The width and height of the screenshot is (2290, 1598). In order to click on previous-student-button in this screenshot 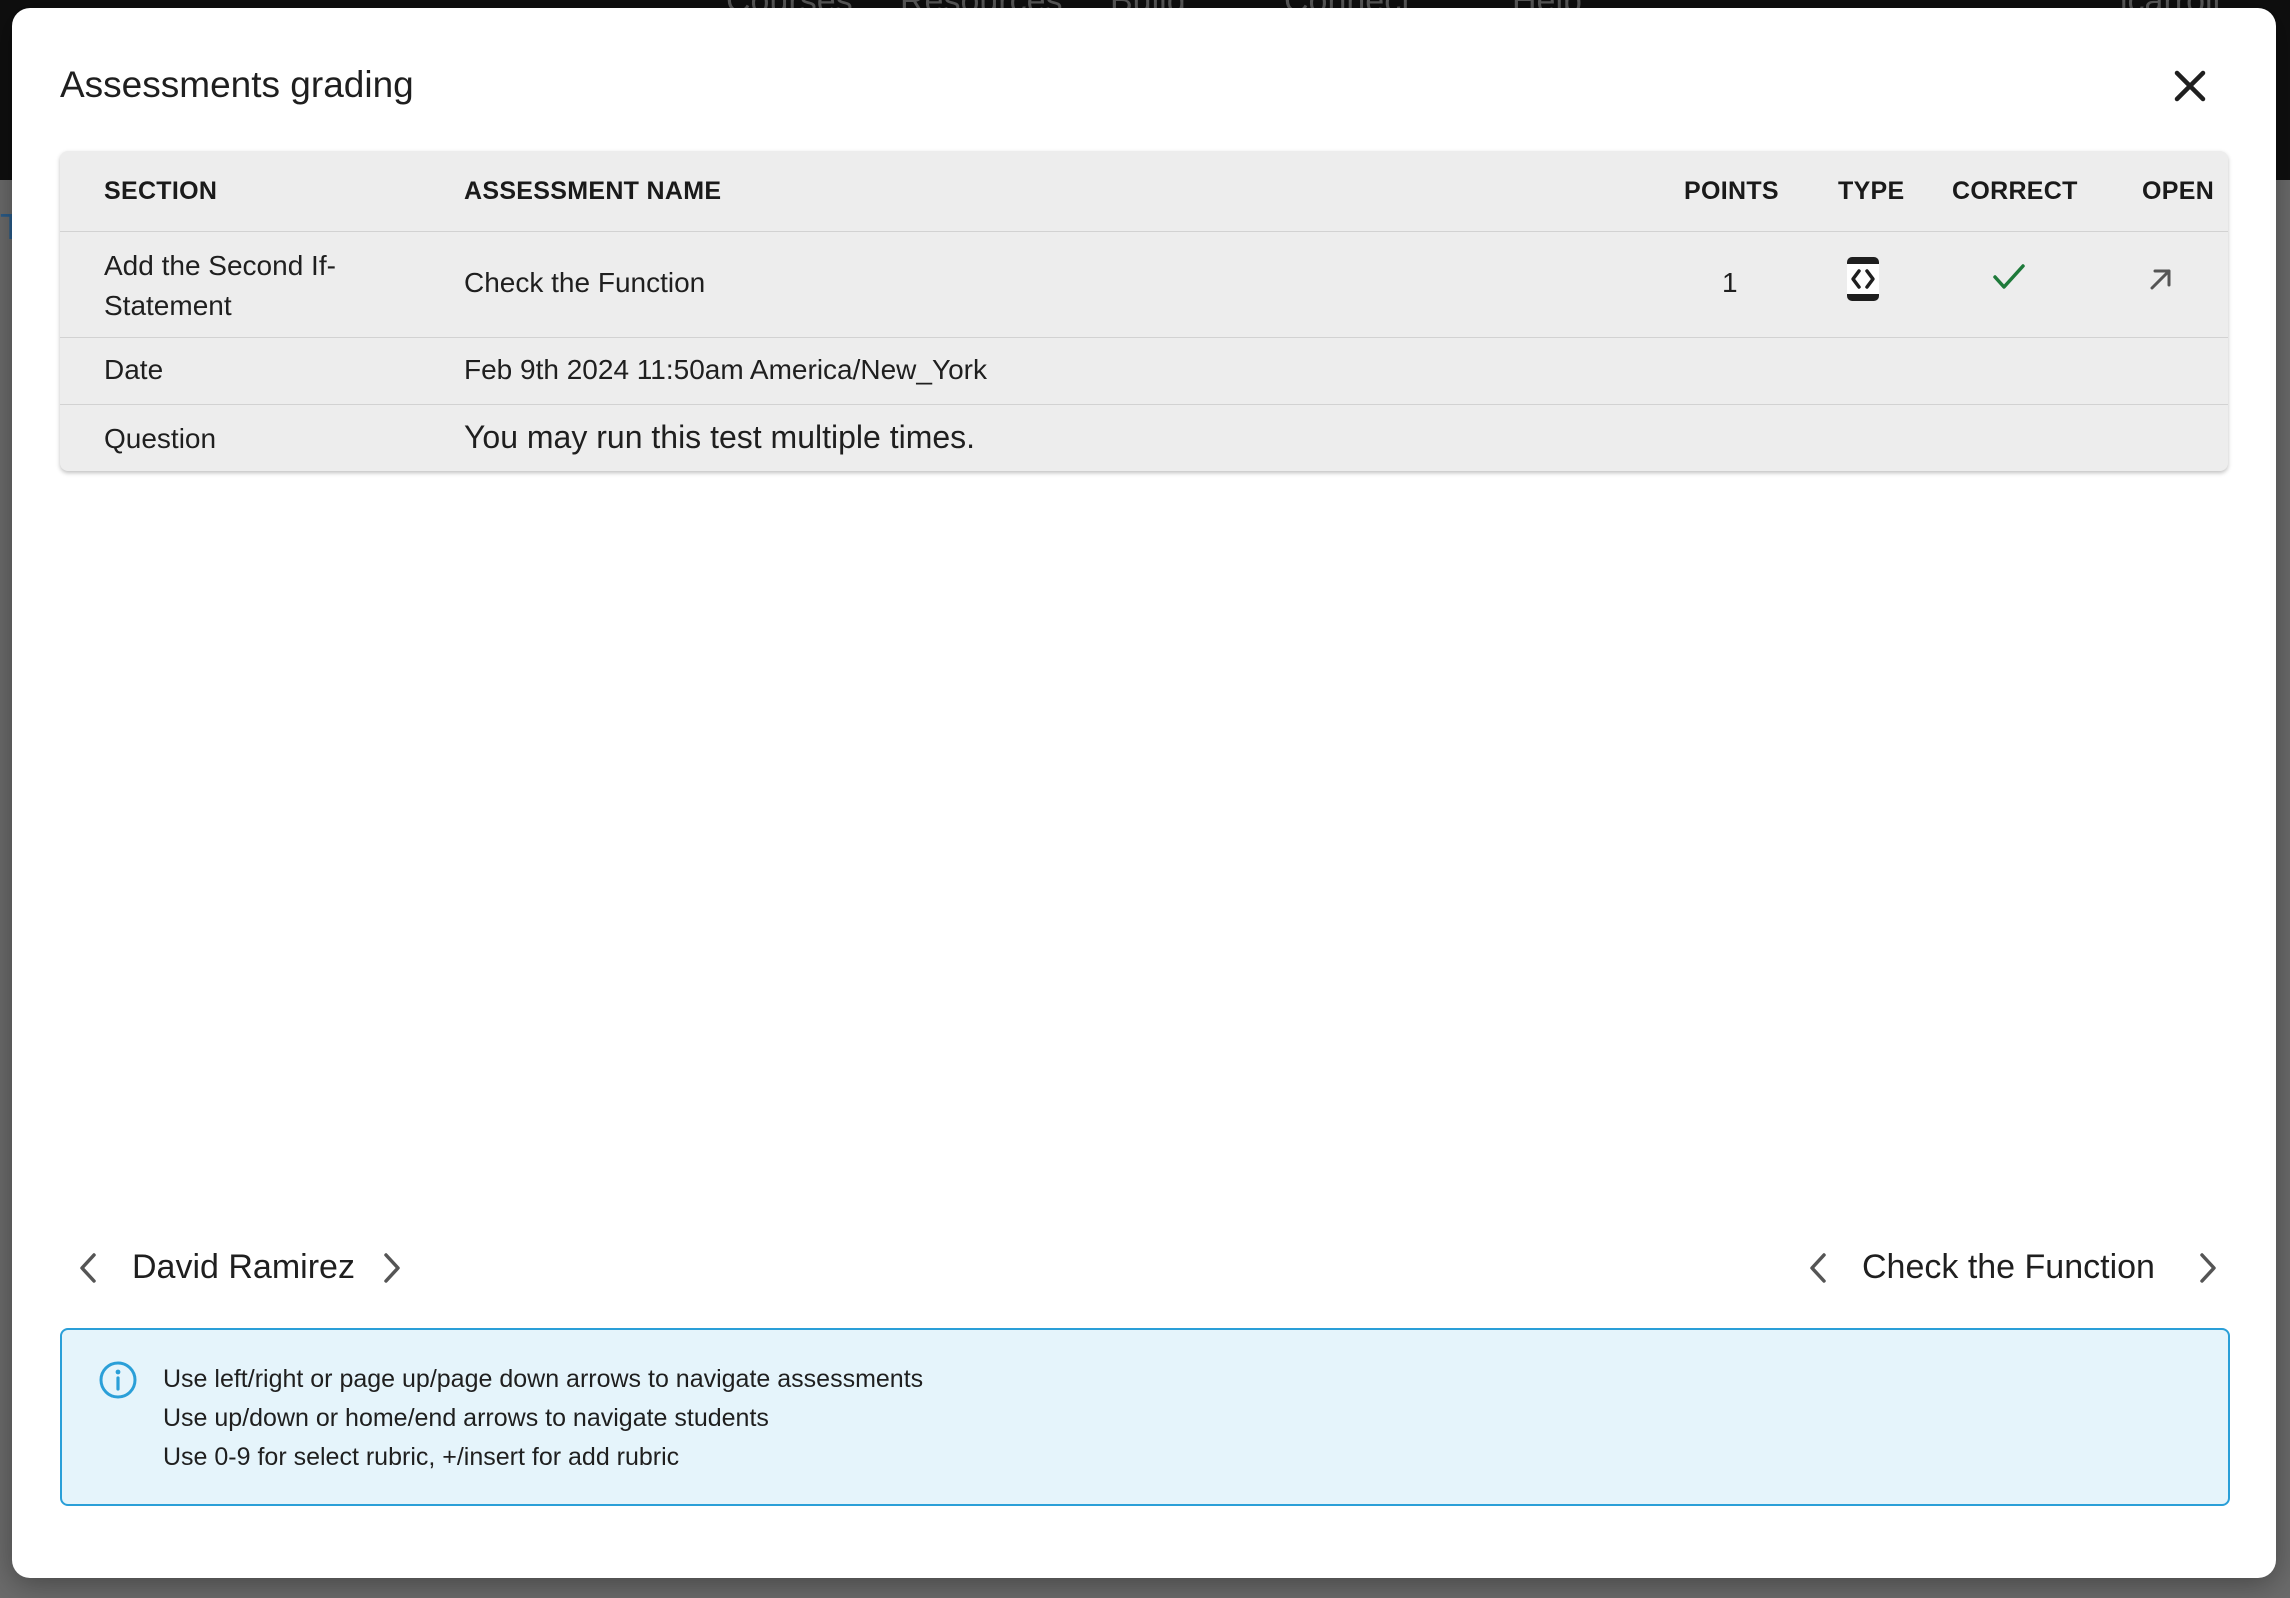, I will do `click(88, 1268)`.